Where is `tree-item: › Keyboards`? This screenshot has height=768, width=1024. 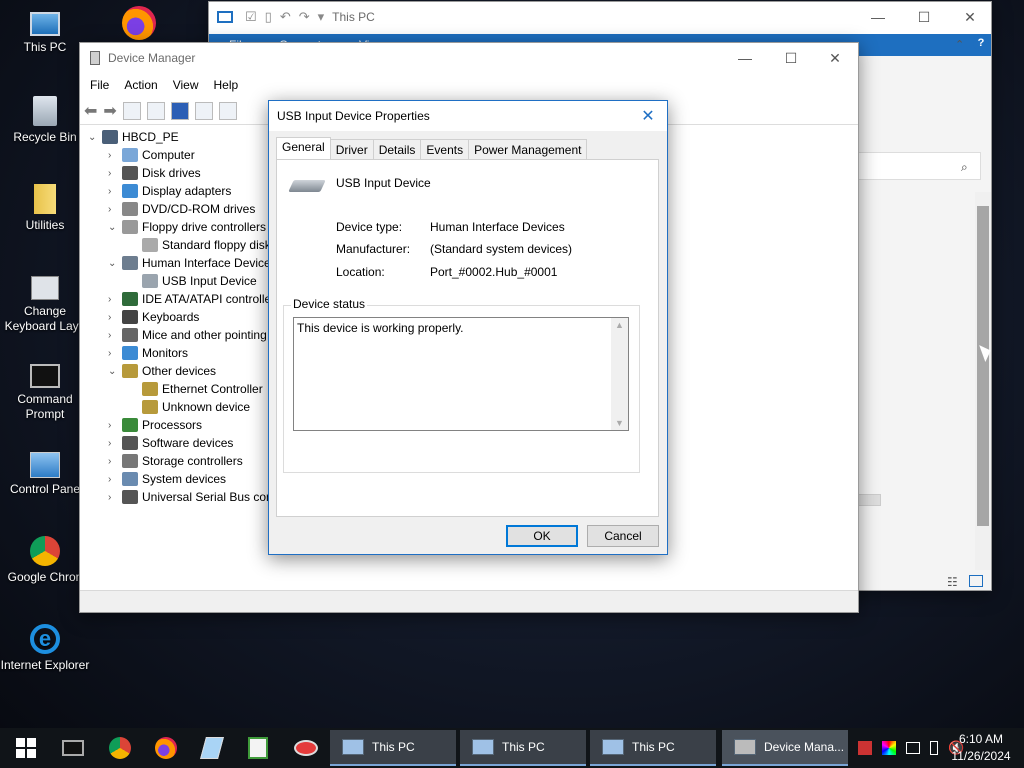
tree-item: › Keyboards is located at coordinates (153, 317).